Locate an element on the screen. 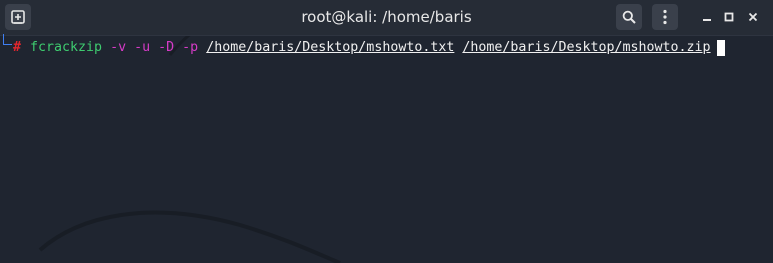 The image size is (773, 263). option-u: -u is located at coordinates (142, 47).